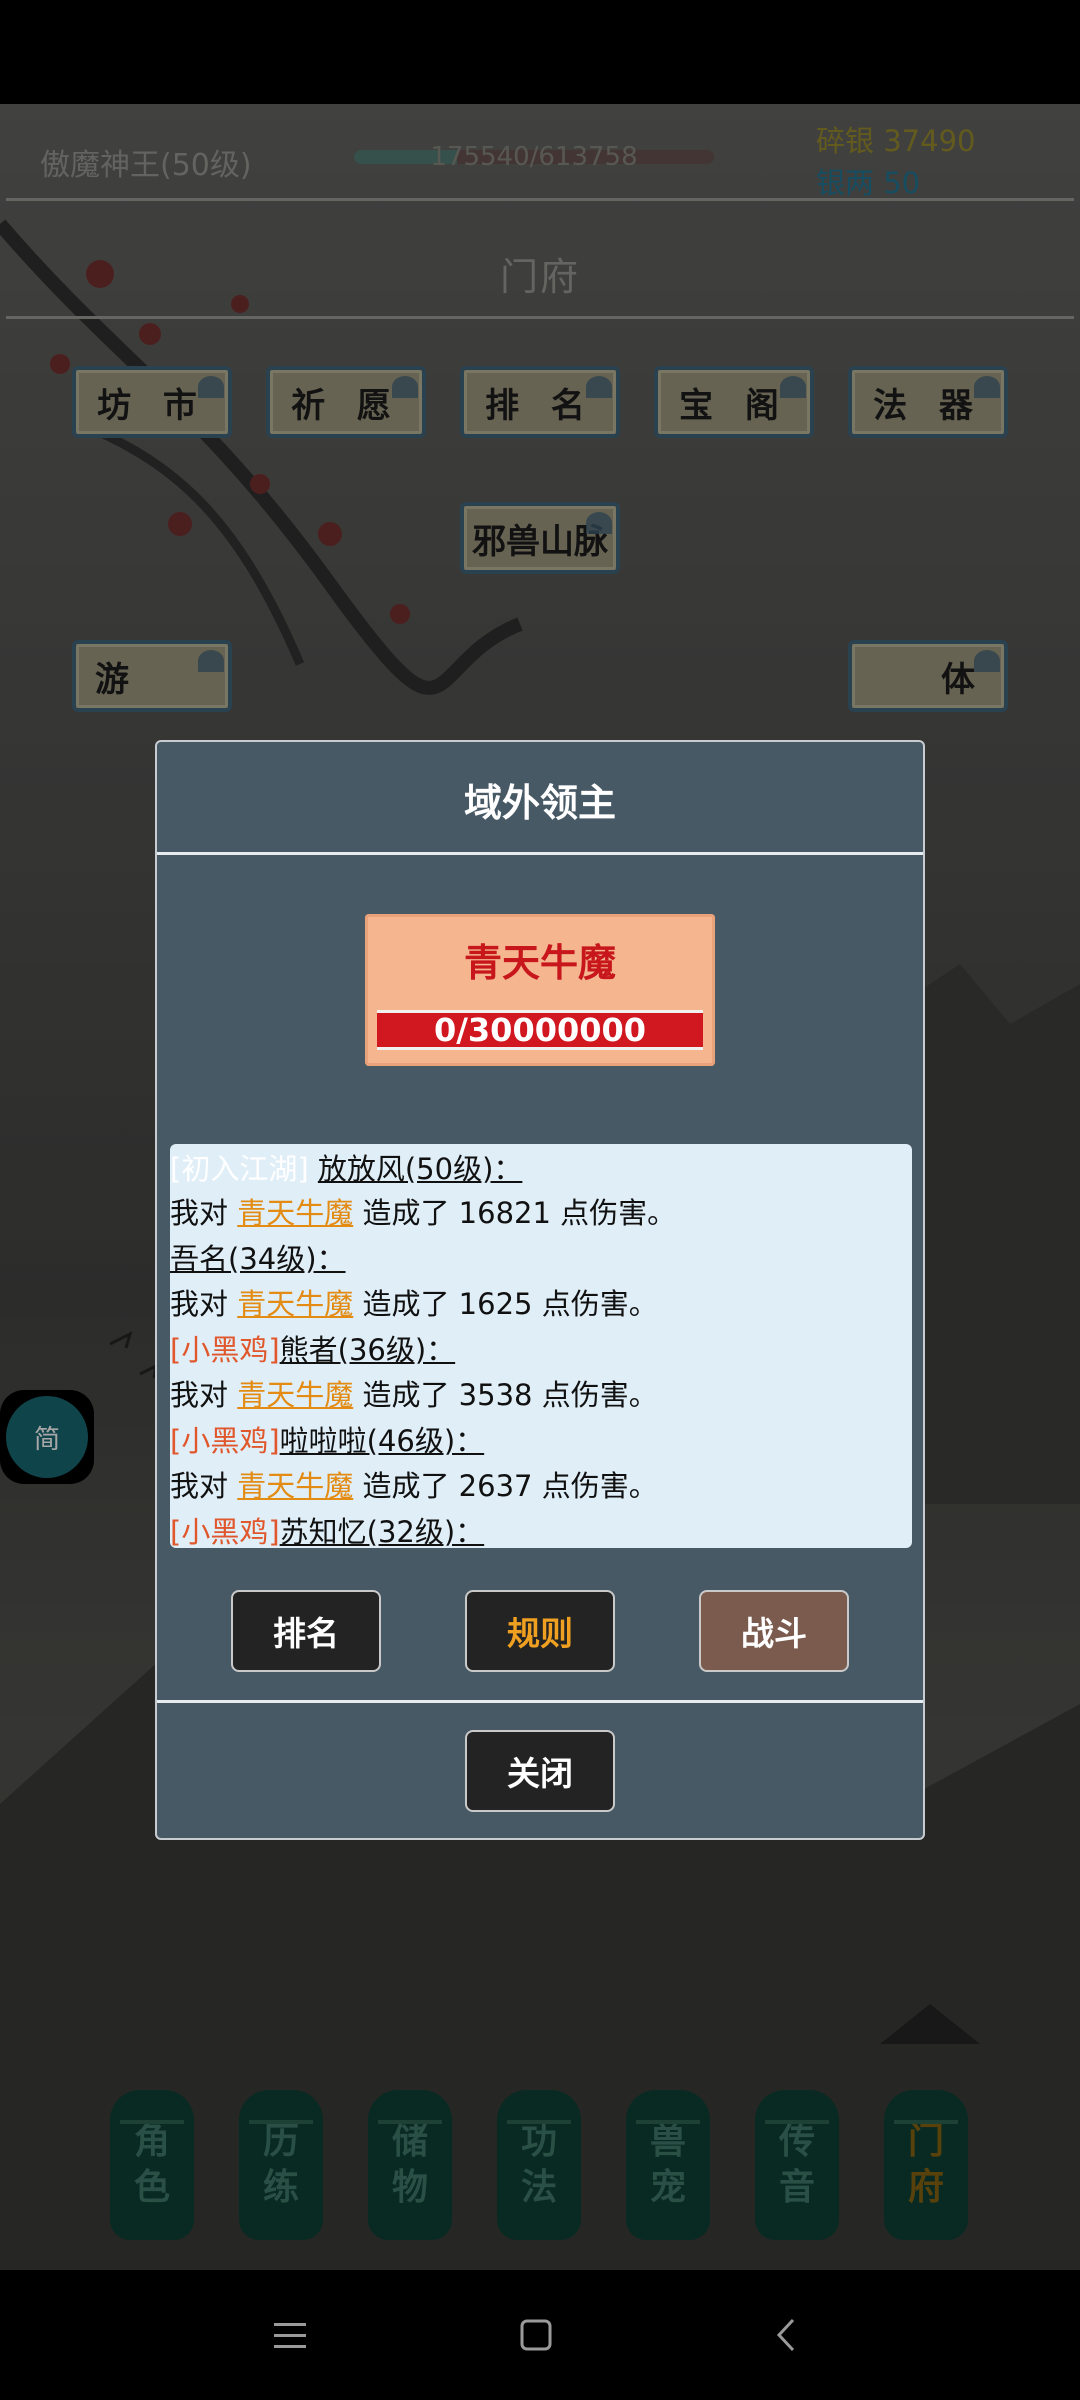 The height and width of the screenshot is (2400, 1080). I want to click on rules-button: 规则, so click(540, 1631).